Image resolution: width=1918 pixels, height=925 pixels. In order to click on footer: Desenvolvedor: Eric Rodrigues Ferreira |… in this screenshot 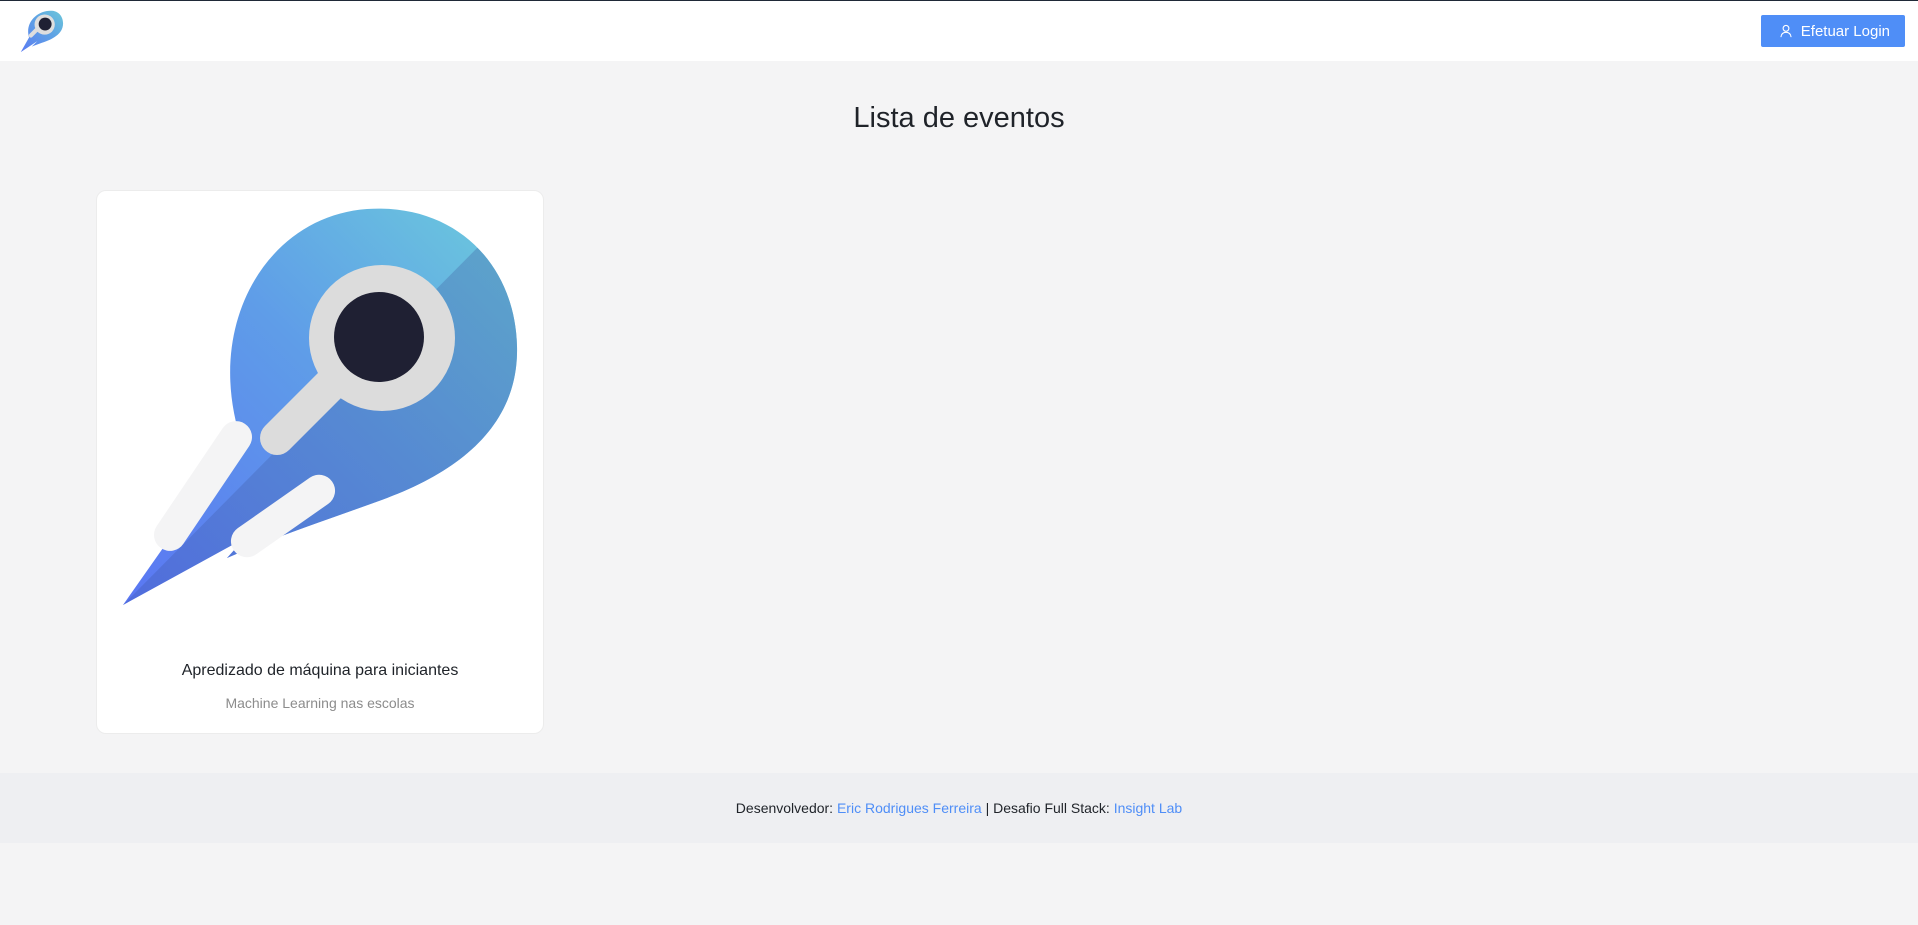, I will do `click(959, 808)`.